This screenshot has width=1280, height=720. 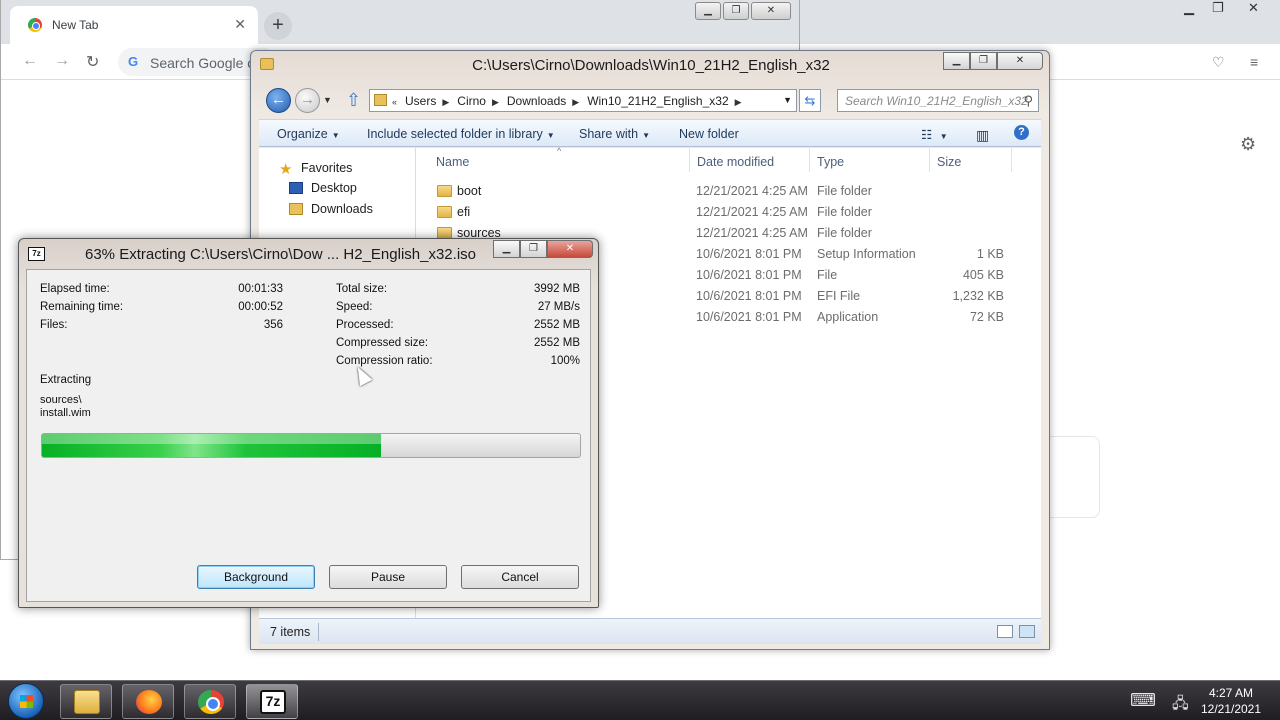 I want to click on forward-arrow-icon: →, so click(x=62, y=61).